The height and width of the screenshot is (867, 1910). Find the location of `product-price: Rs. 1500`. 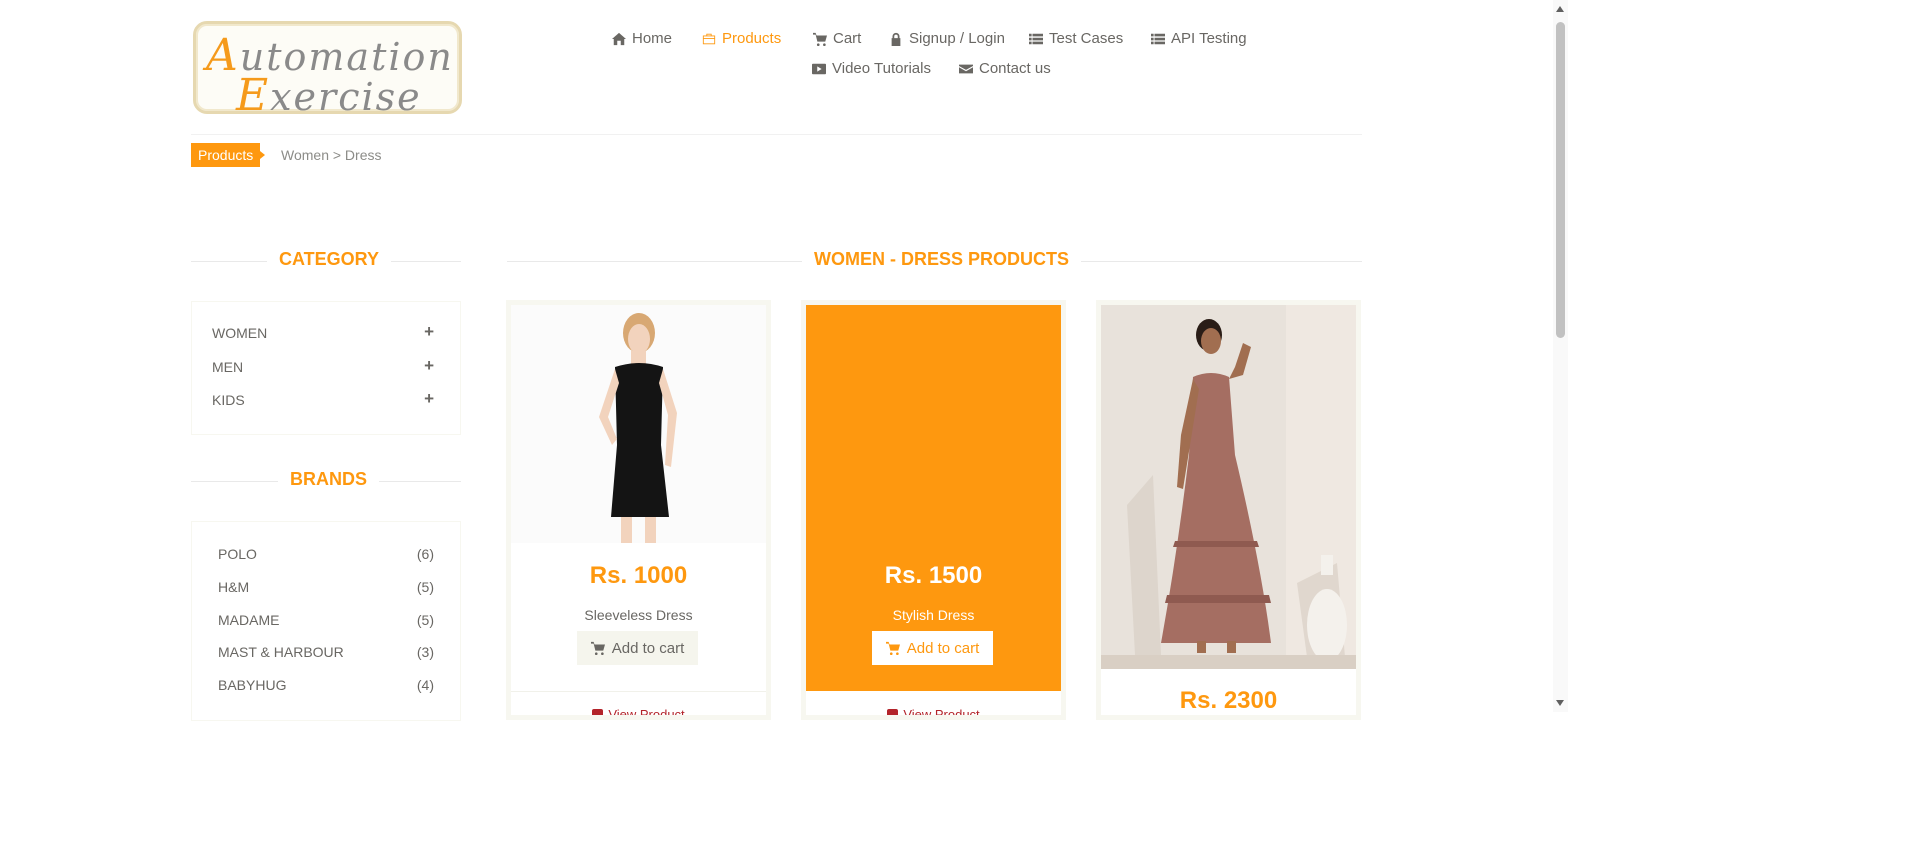

product-price: Rs. 1500 is located at coordinates (933, 575).